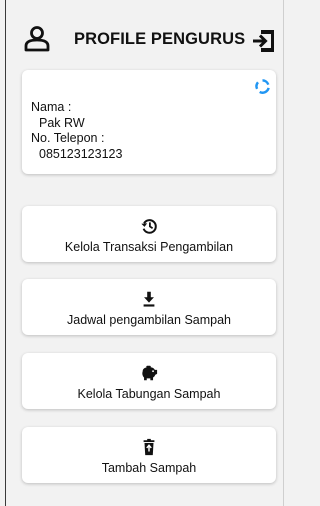 The image size is (320, 506). Describe the element at coordinates (149, 320) in the screenshot. I see `action-label: Jadwal pengambilan Sampah` at that location.